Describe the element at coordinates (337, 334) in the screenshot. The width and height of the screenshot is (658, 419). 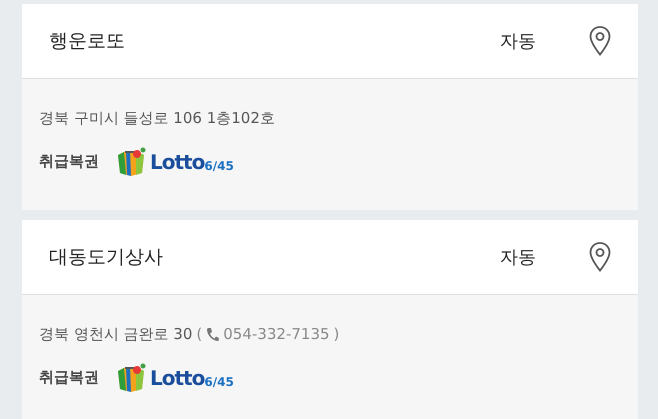
I see `paren-text: )` at that location.